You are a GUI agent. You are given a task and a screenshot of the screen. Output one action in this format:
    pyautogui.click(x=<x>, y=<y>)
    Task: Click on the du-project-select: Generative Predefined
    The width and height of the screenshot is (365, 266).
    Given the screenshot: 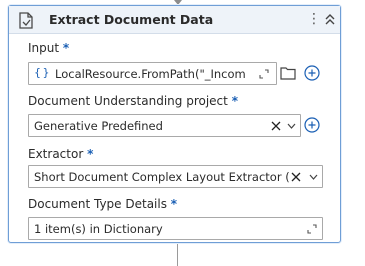 What is the action you would take?
    pyautogui.click(x=164, y=125)
    